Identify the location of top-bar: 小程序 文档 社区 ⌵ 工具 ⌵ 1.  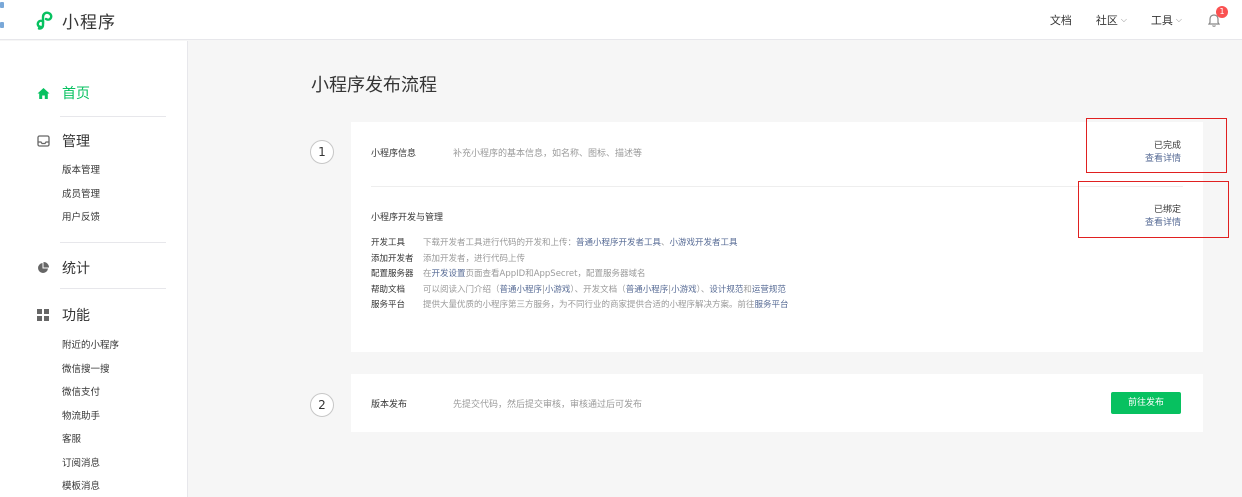
(621, 20).